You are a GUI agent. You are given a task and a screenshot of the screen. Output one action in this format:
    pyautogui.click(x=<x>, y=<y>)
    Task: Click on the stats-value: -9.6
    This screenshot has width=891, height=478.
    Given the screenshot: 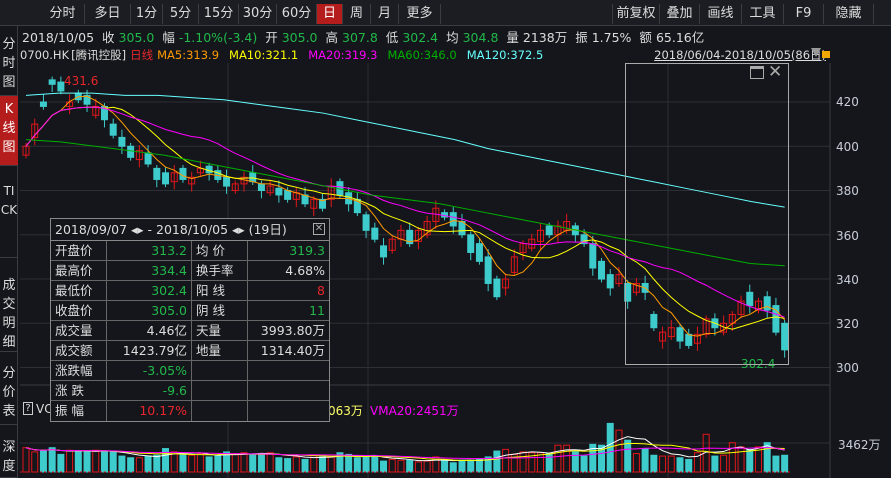 What is the action you would take?
    pyautogui.click(x=149, y=390)
    